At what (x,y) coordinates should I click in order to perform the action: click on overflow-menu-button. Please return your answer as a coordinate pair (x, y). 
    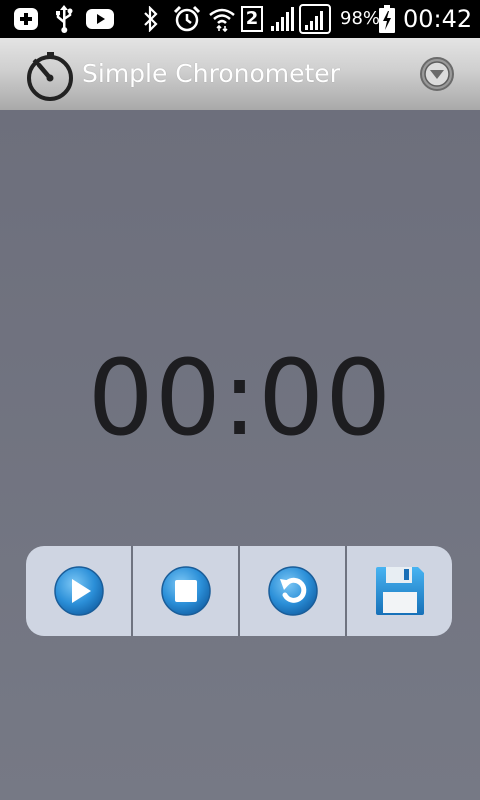
    Looking at the image, I should click on (437, 74).